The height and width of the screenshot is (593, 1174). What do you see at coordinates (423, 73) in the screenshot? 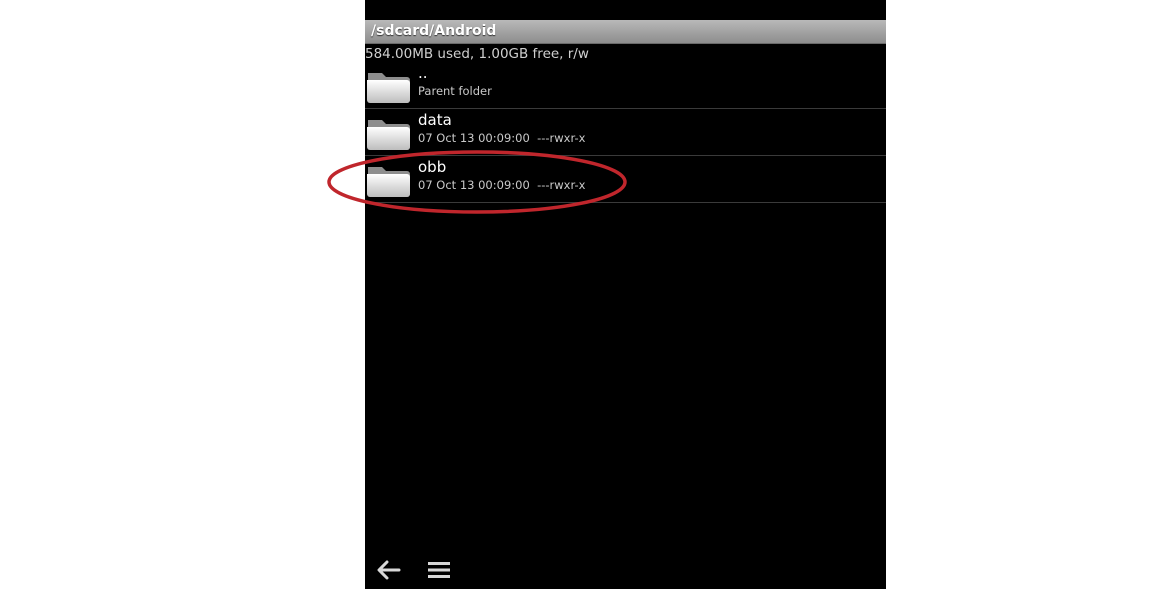
I see `file-name: ..` at bounding box center [423, 73].